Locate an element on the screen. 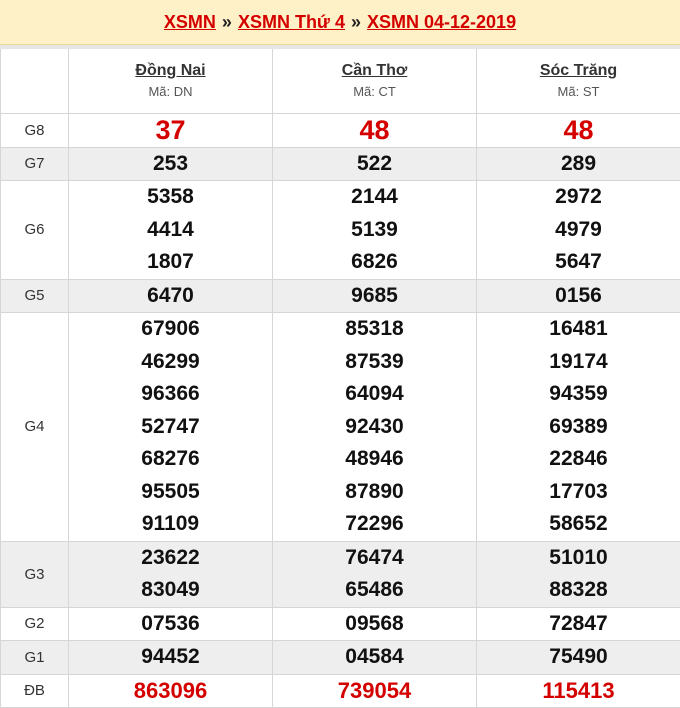 This screenshot has width=680, height=708. result-number: 6826 is located at coordinates (374, 262).